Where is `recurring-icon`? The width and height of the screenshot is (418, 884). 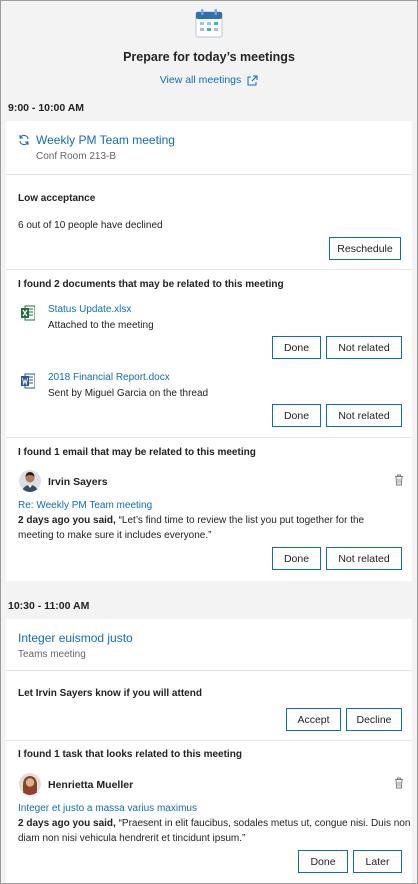 recurring-icon is located at coordinates (24, 140).